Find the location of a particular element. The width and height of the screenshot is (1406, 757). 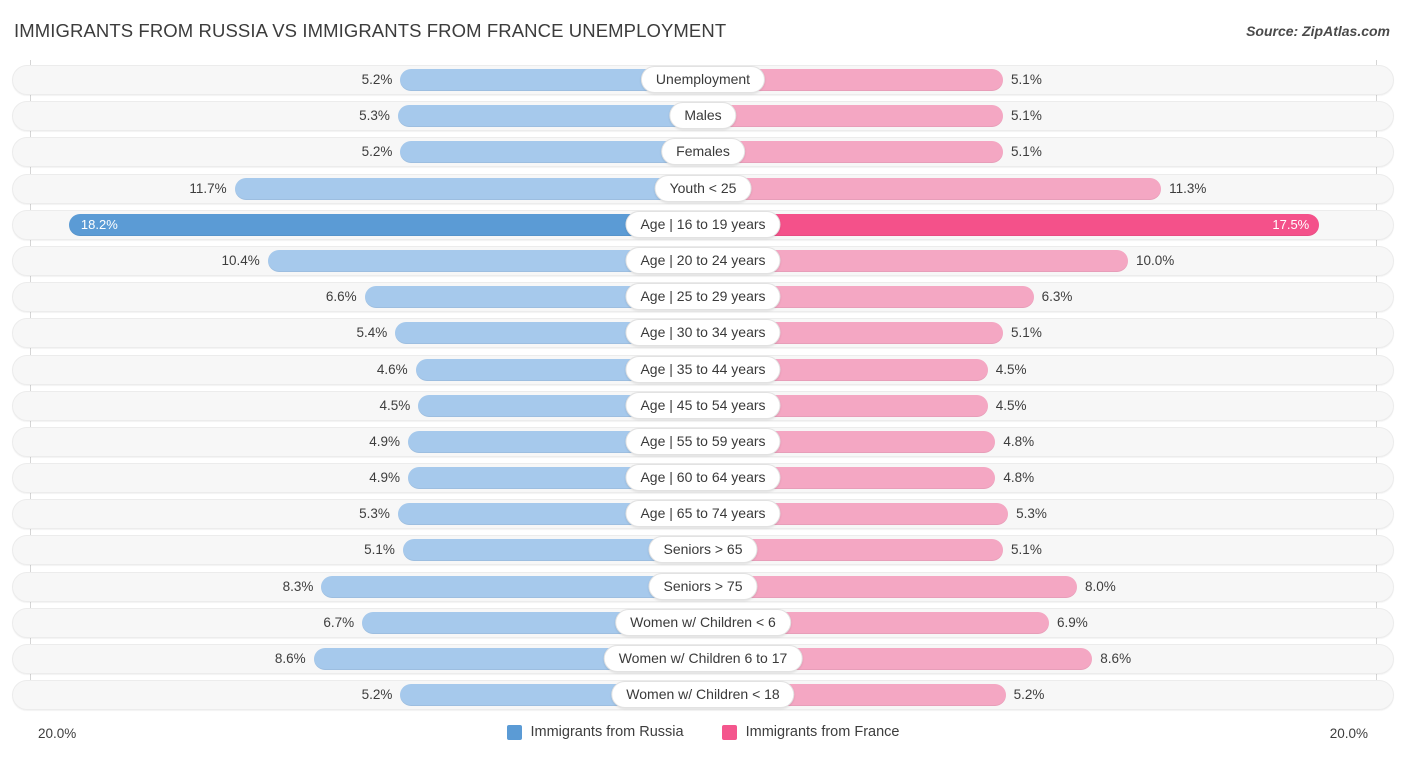

chart-row: 4.9% 4.8% Age | 60 to 64 years is located at coordinates (703, 478).